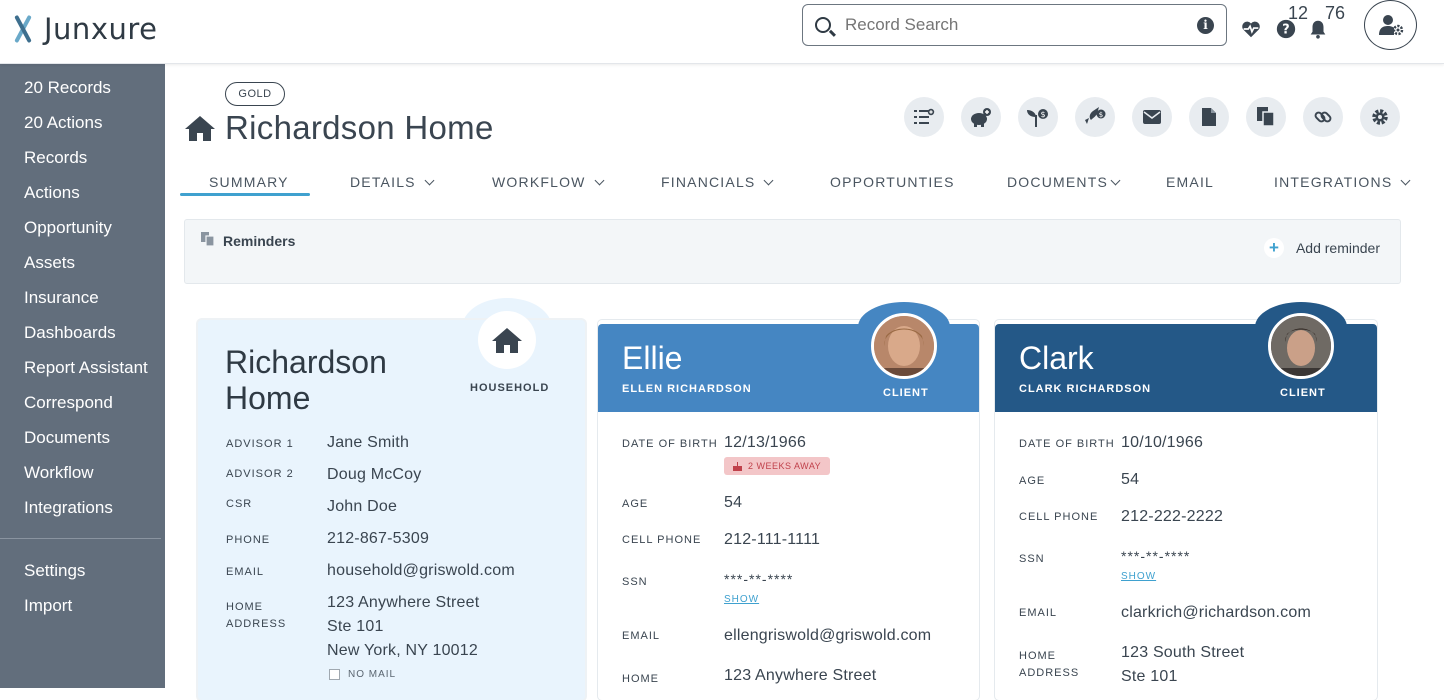  I want to click on ellie-dob-value: 12/13/1966, so click(765, 442).